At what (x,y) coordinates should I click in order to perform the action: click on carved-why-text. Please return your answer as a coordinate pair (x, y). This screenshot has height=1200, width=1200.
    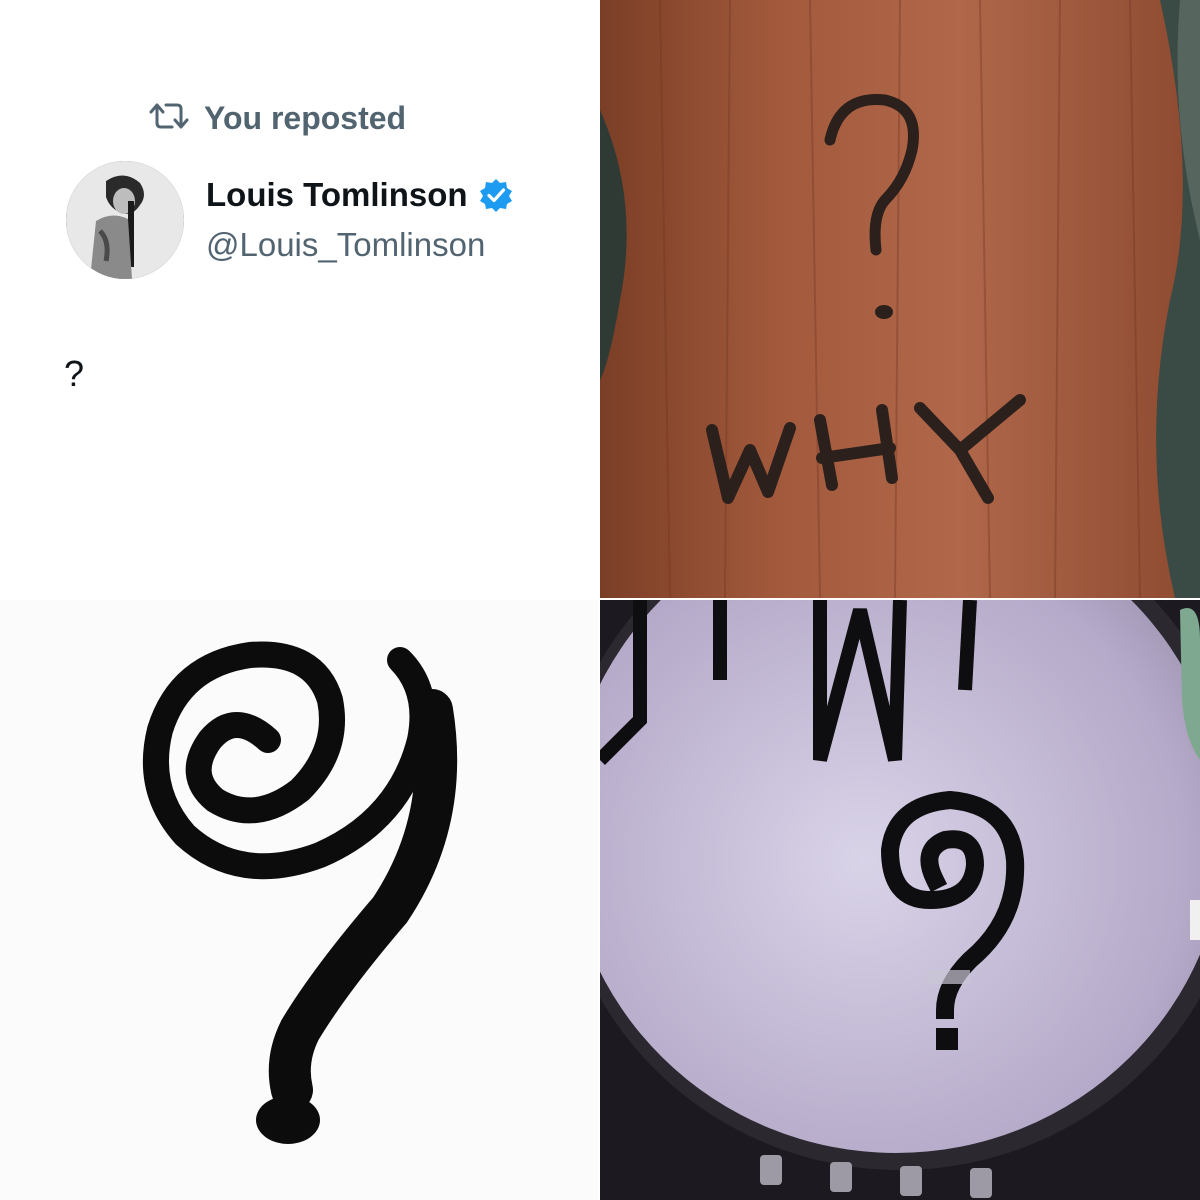
    Looking at the image, I should click on (866, 449).